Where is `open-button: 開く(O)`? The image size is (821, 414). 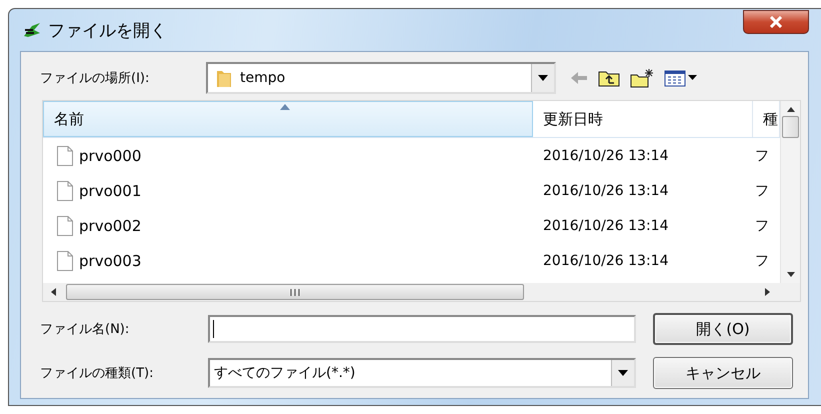
open-button: 開く(O) is located at coordinates (723, 329).